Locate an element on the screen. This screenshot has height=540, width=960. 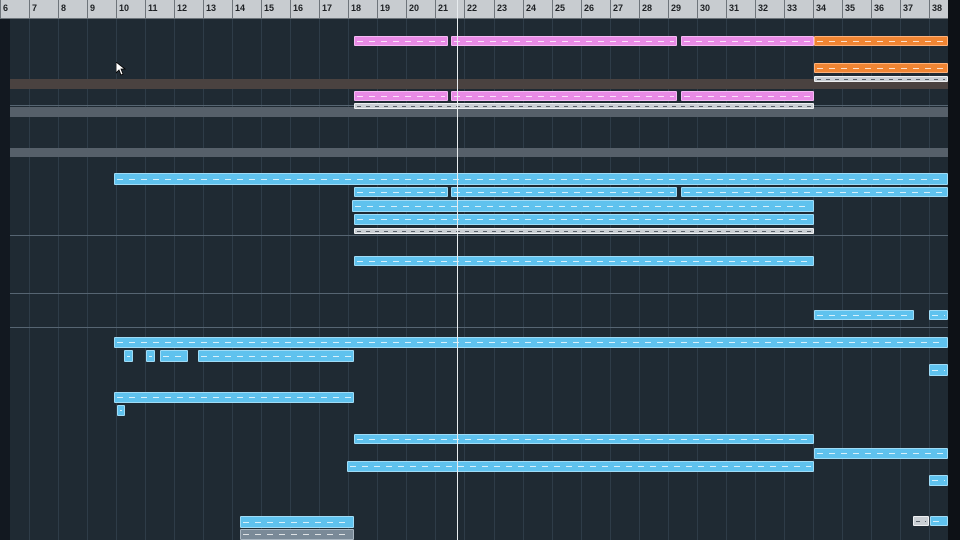
ruler-bar-label: 34 is located at coordinates (821, 8).